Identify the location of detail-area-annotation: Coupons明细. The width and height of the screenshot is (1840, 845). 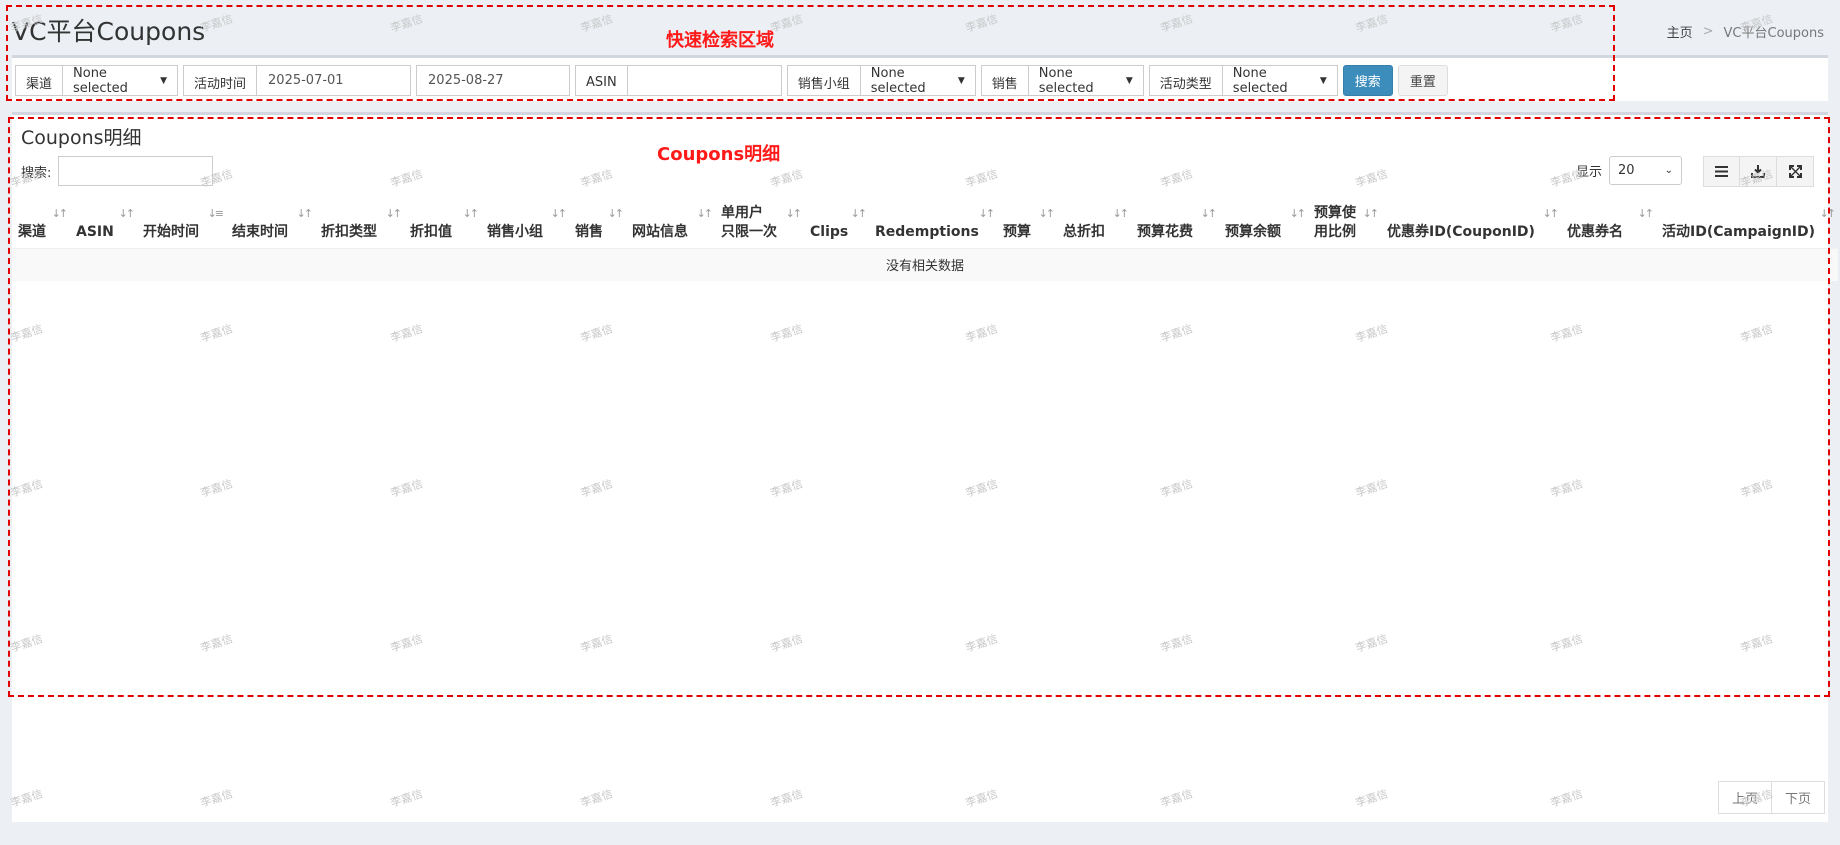
(719, 154).